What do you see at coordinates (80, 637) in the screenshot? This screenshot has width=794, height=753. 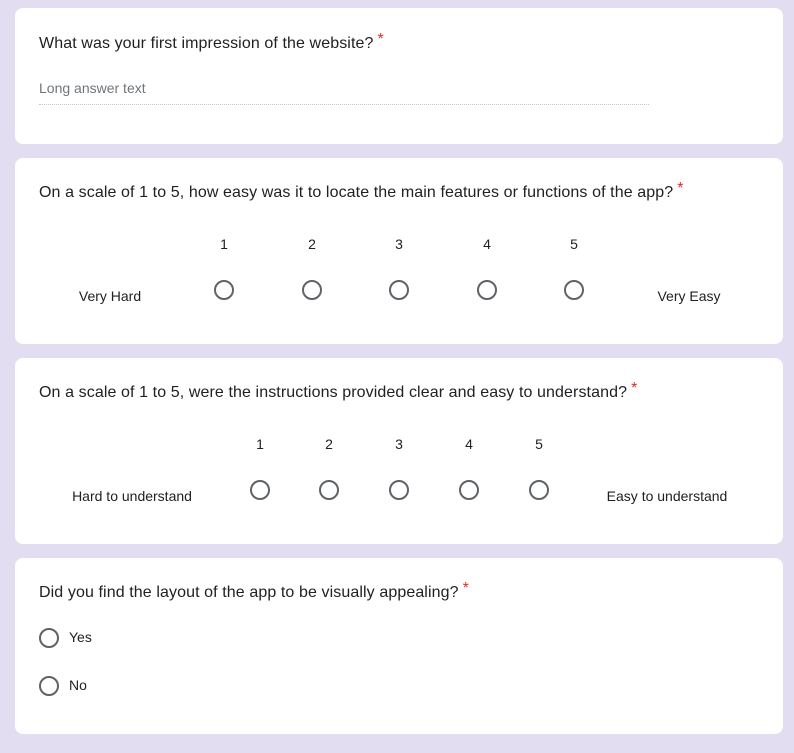 I see `option-label-yes: Yes` at bounding box center [80, 637].